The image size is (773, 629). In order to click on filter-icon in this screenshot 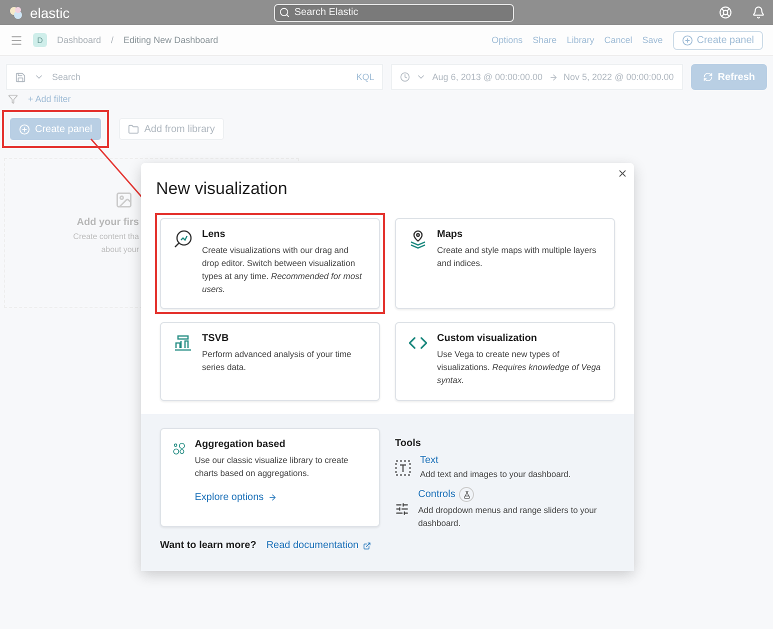, I will do `click(13, 99)`.